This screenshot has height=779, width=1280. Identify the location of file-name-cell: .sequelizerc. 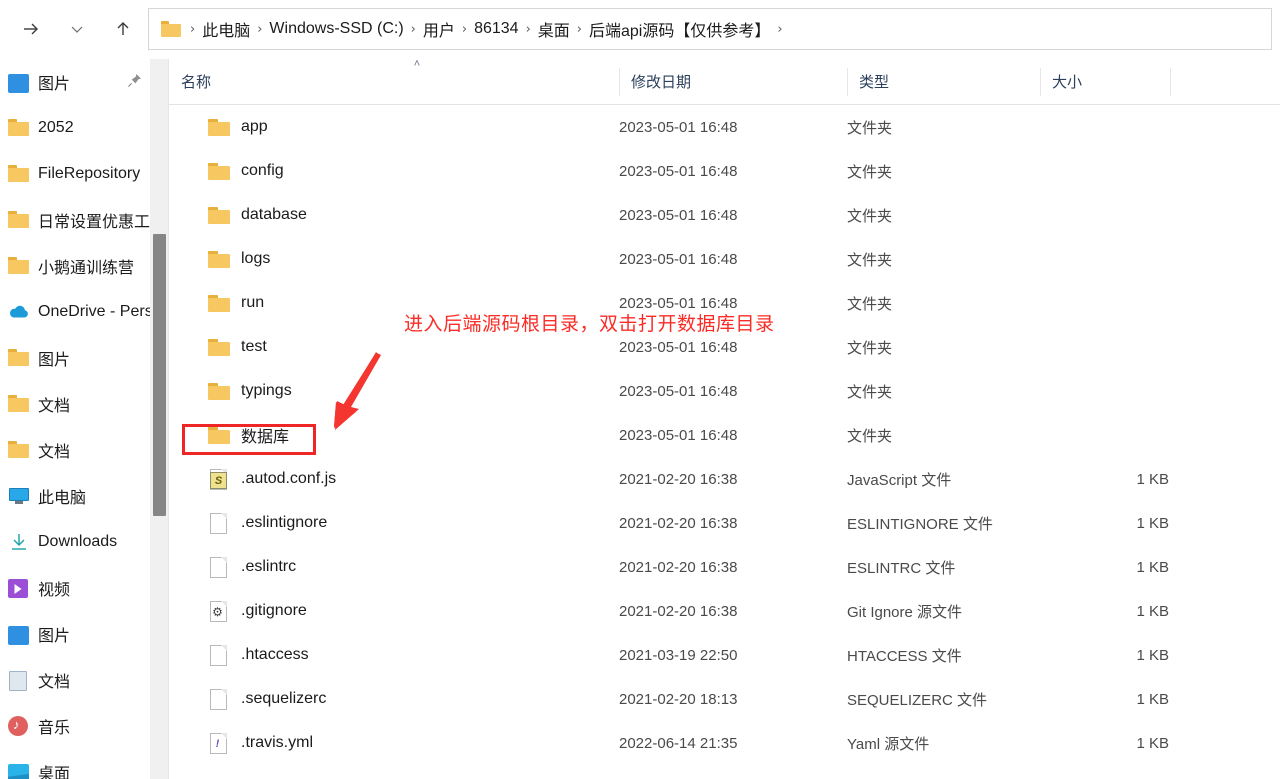
(379, 699).